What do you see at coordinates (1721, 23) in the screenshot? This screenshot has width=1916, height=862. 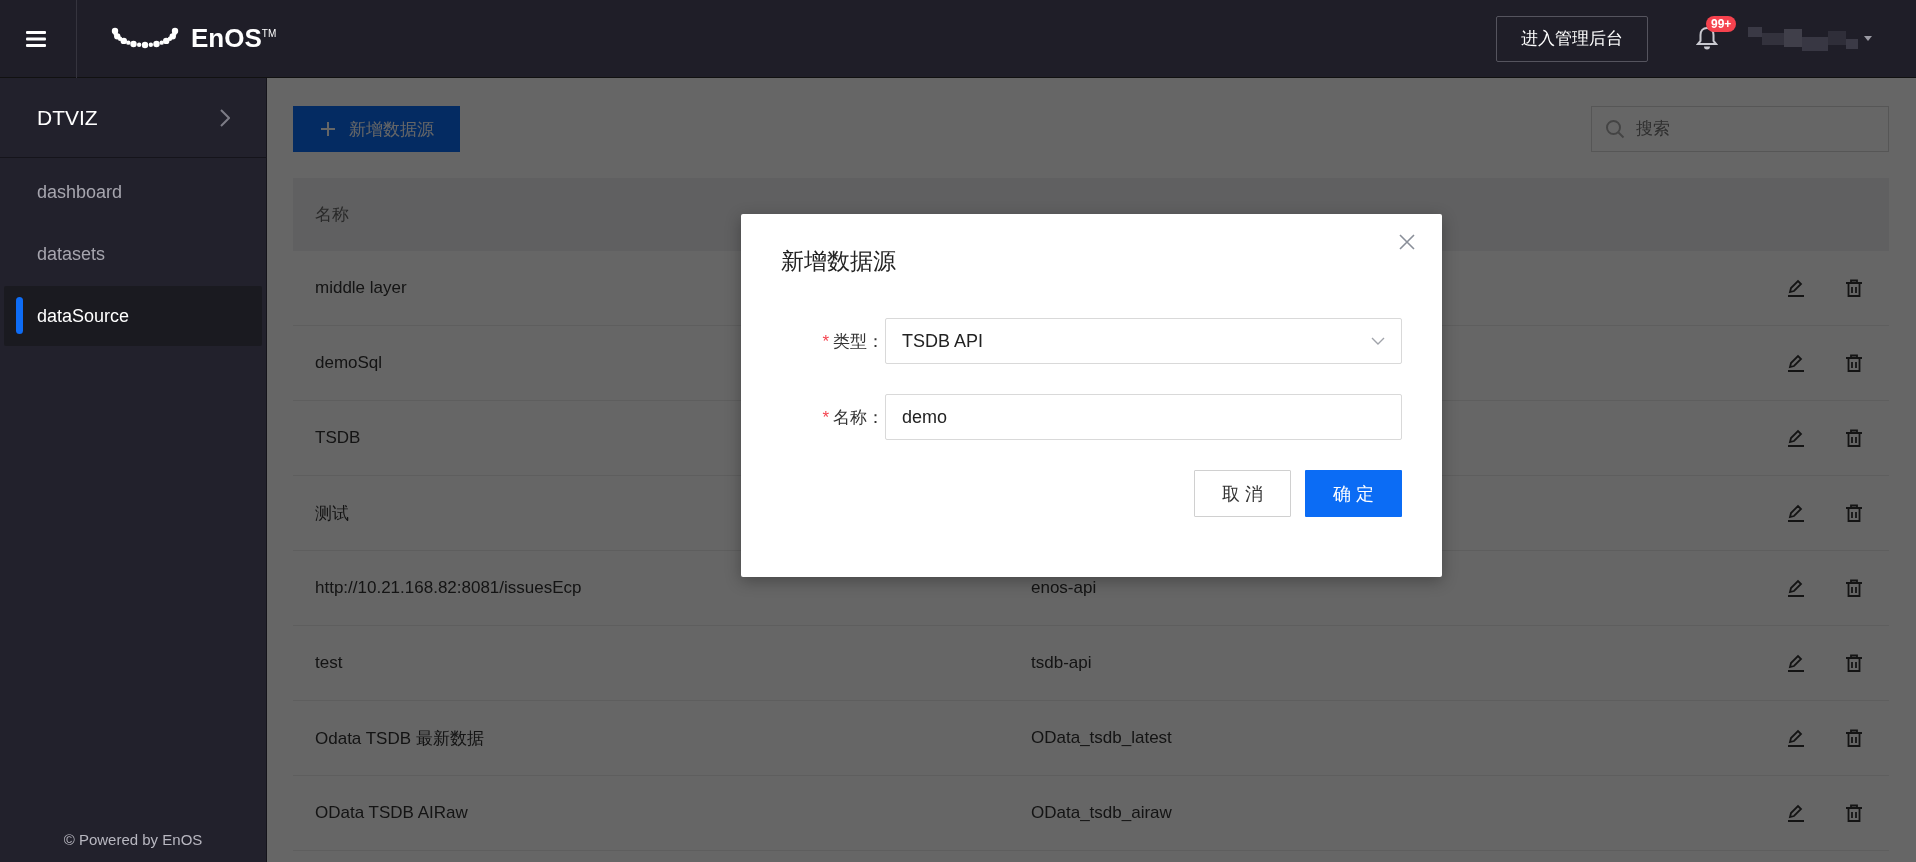 I see `notification-badge: 99+` at bounding box center [1721, 23].